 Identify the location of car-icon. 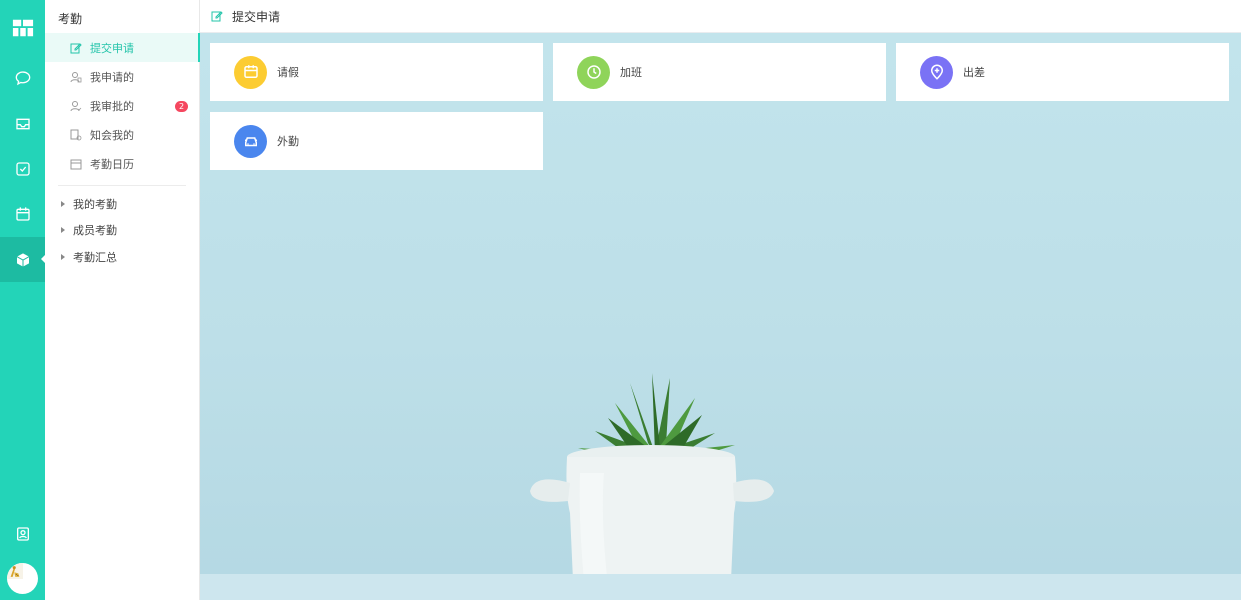
(250, 141).